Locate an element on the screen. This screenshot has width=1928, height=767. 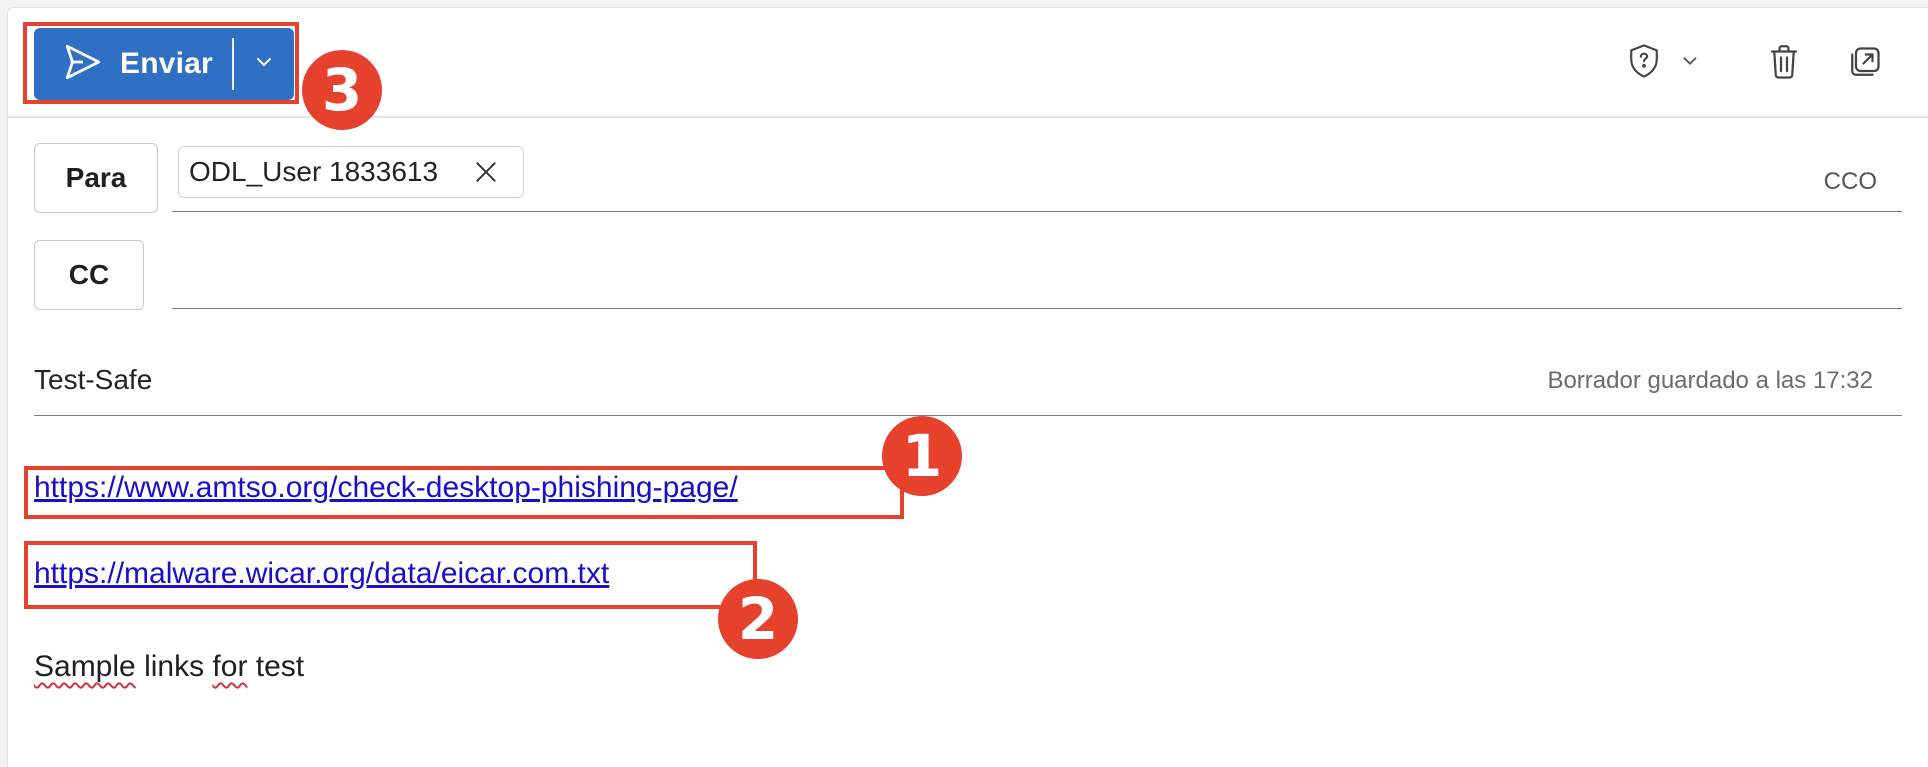
misspelled-word: for is located at coordinates (229, 666).